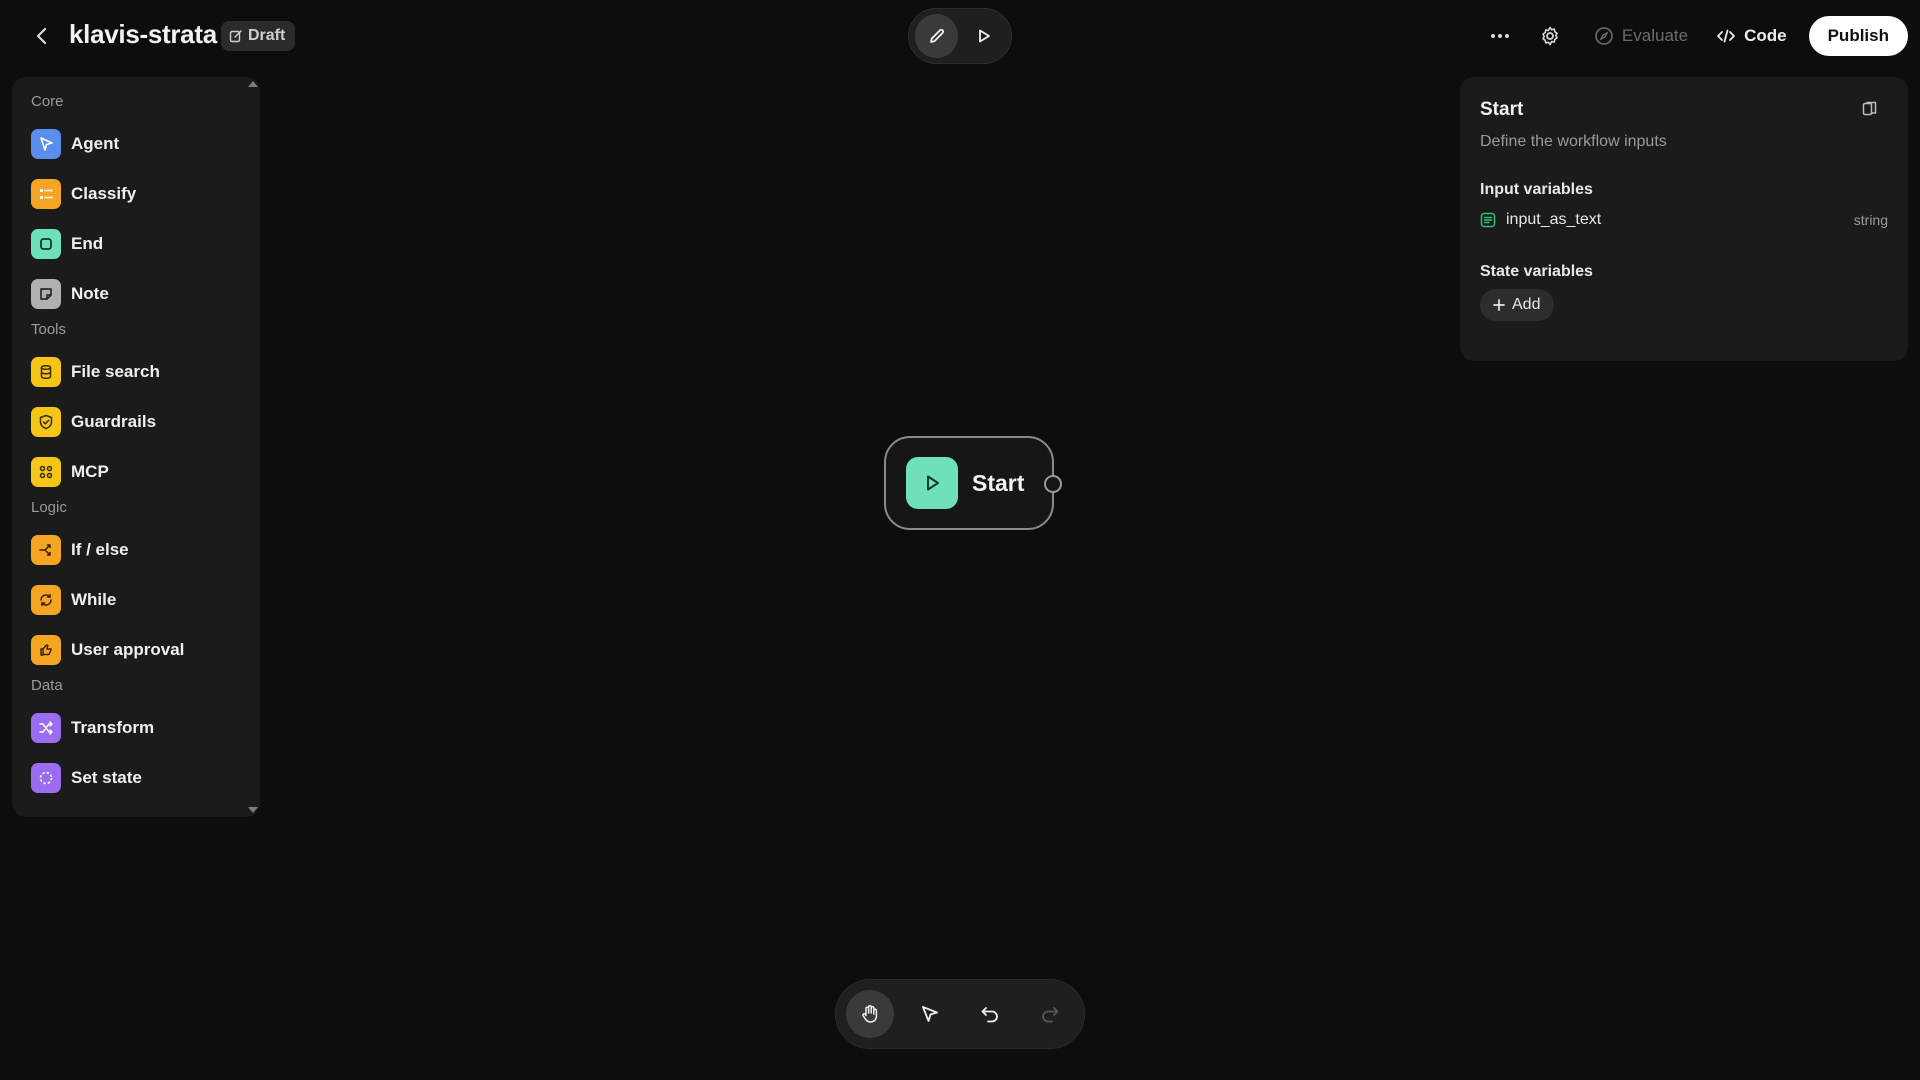  I want to click on workflow-title: klavis-strata, so click(143, 34).